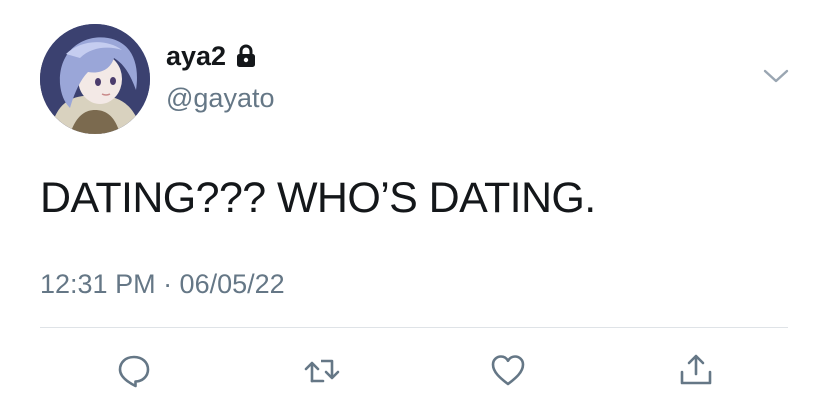 This screenshot has height=417, width=828. I want to click on reply-button, so click(134, 370).